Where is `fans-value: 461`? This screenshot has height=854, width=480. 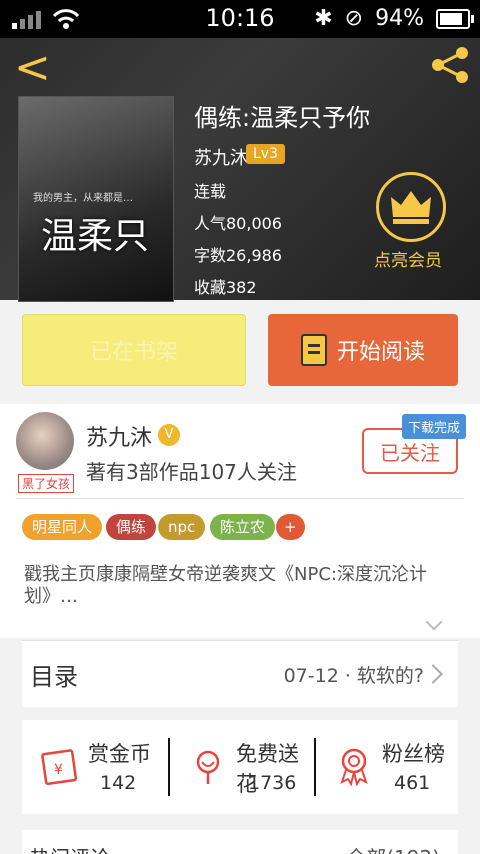 fans-value: 461 is located at coordinates (412, 783).